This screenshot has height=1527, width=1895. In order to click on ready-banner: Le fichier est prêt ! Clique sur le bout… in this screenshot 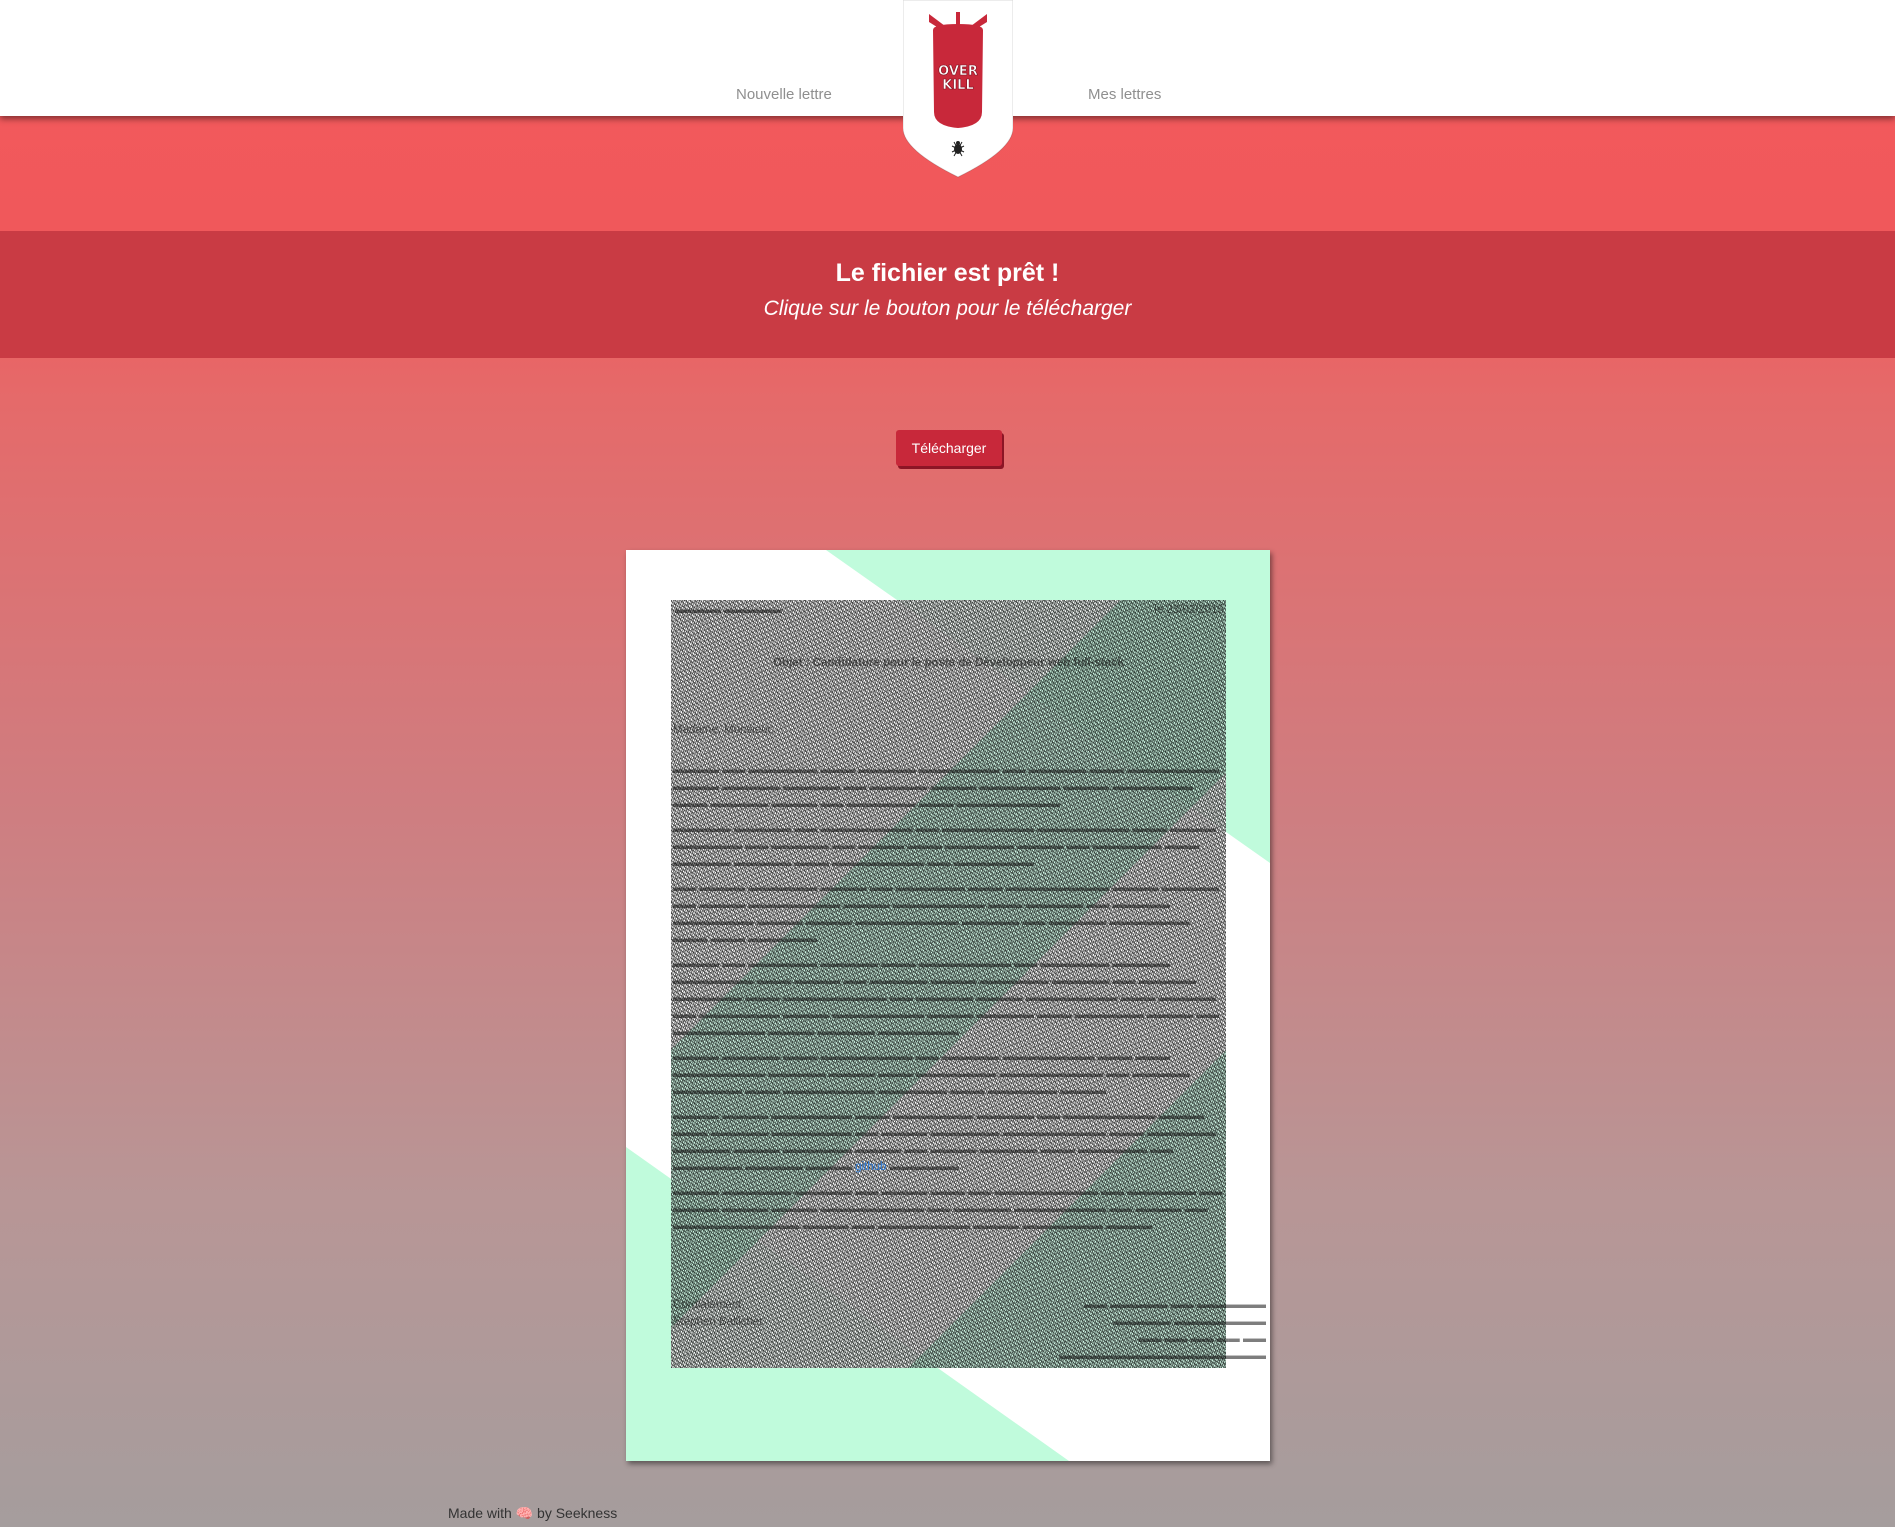, I will do `click(947, 294)`.